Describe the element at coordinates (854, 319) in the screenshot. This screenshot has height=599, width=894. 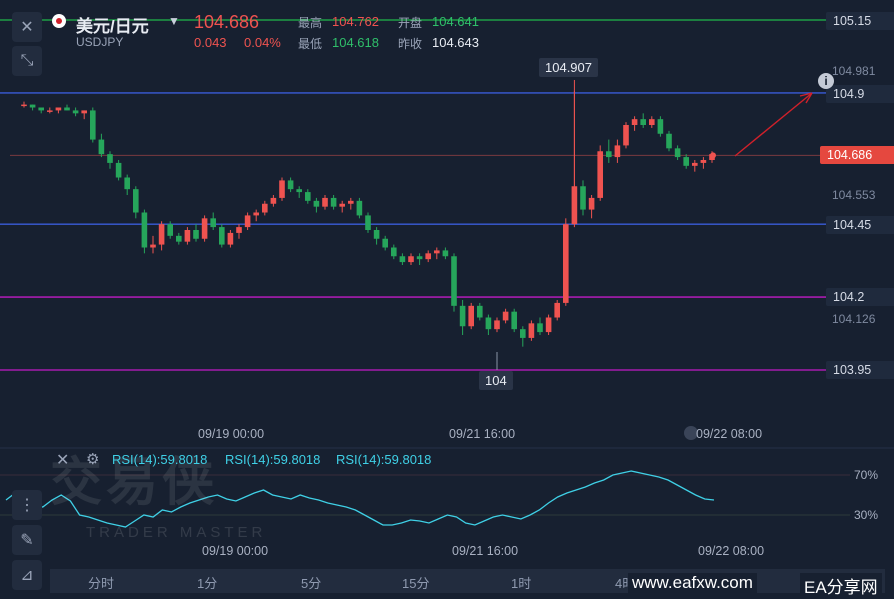
I see `axis-label: 104.126` at that location.